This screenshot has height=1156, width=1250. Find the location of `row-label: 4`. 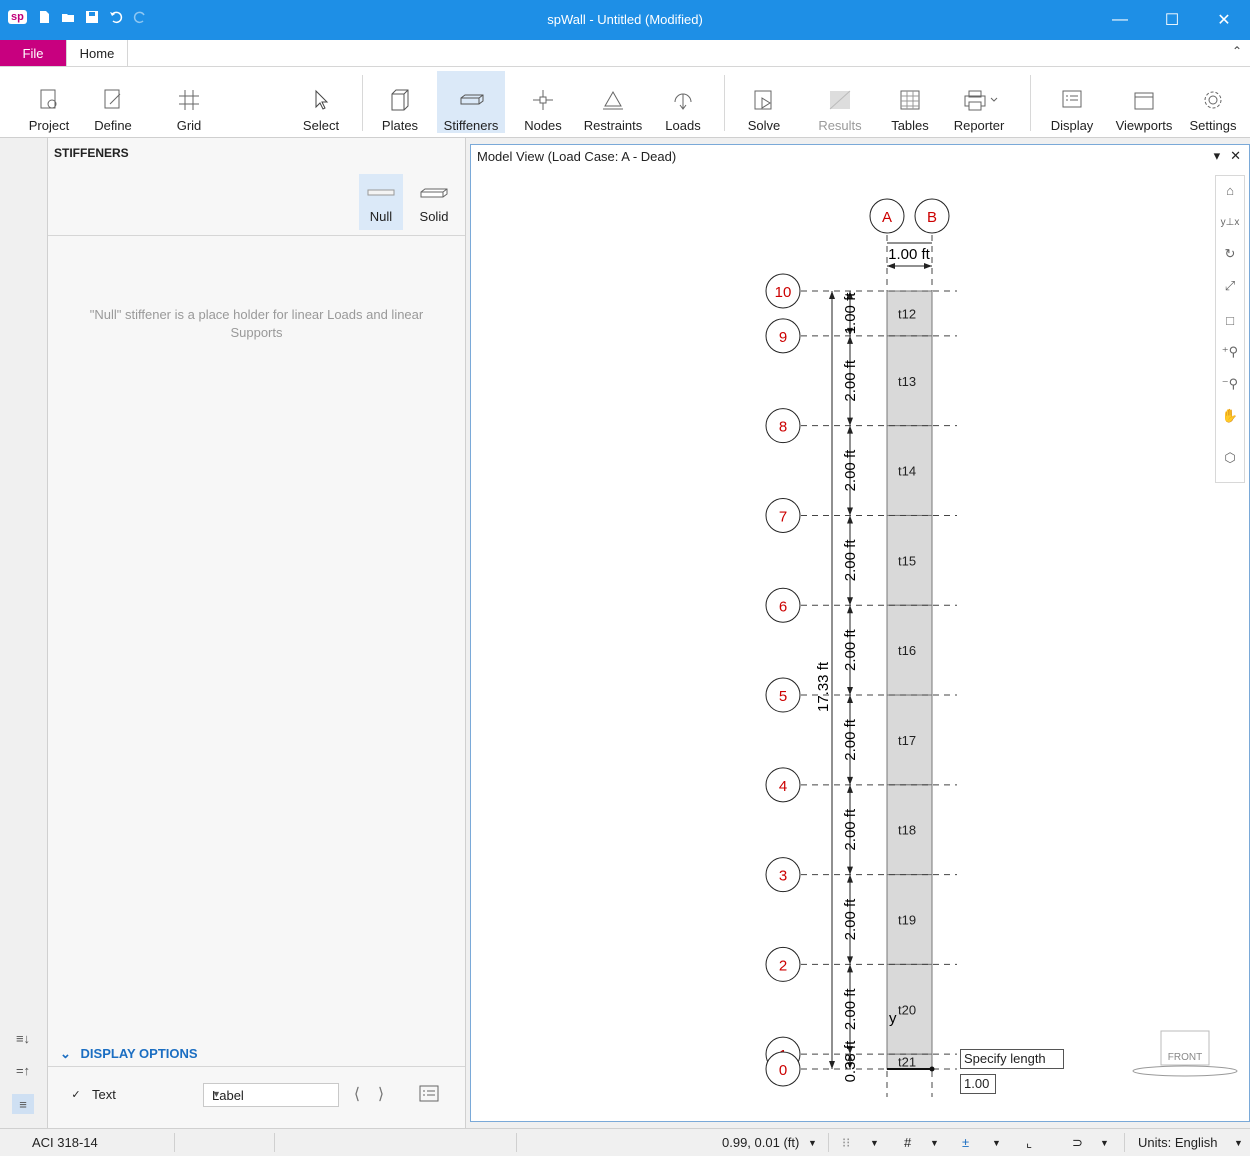

row-label: 4 is located at coordinates (783, 786).